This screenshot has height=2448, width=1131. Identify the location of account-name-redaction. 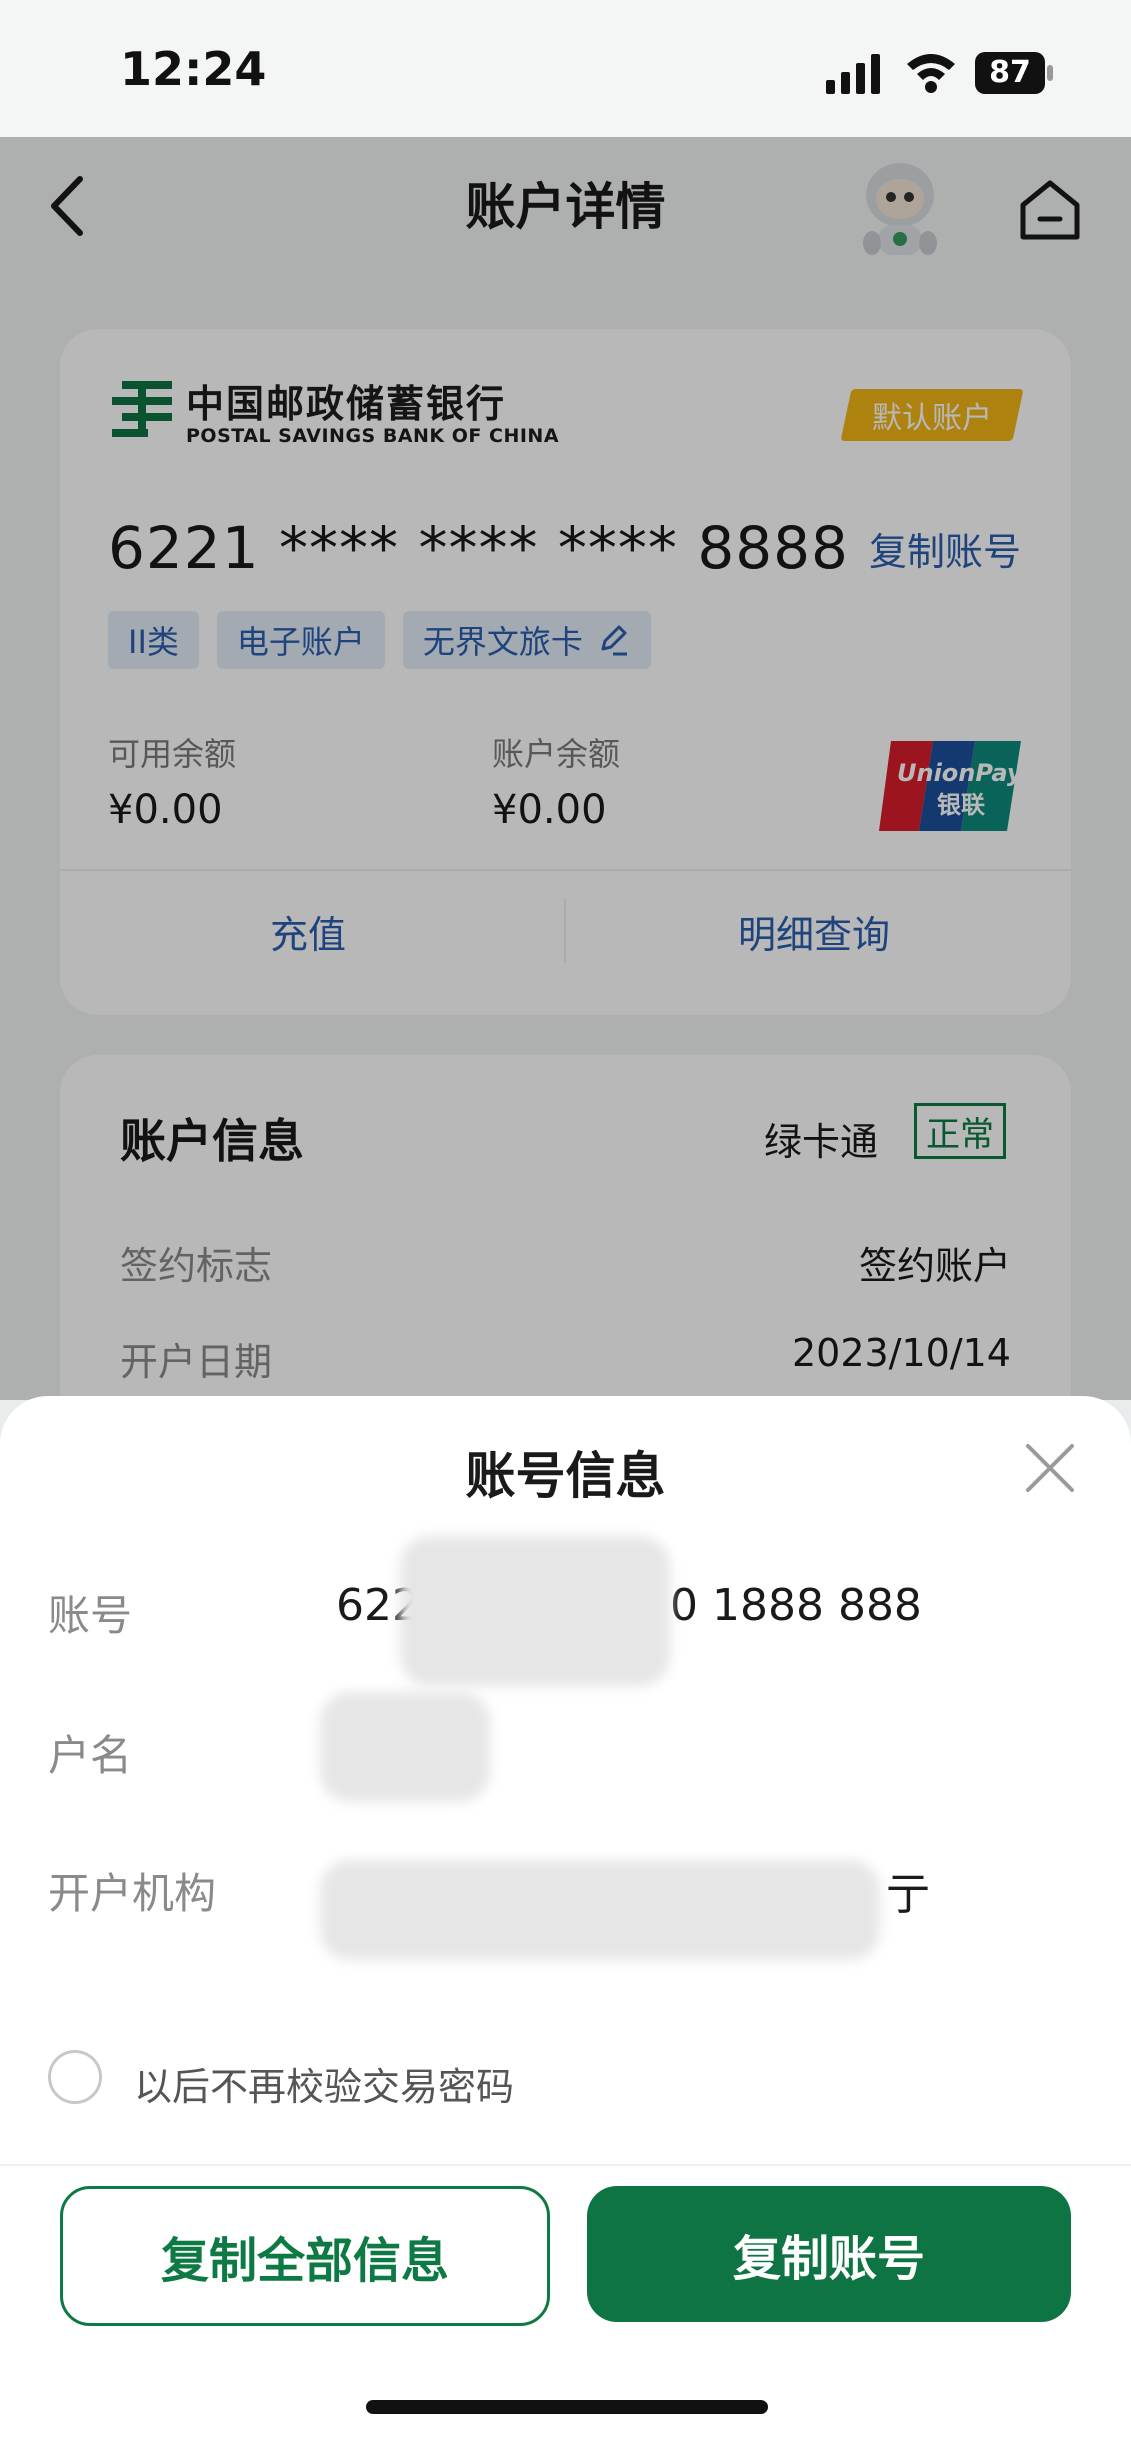
(405, 1747).